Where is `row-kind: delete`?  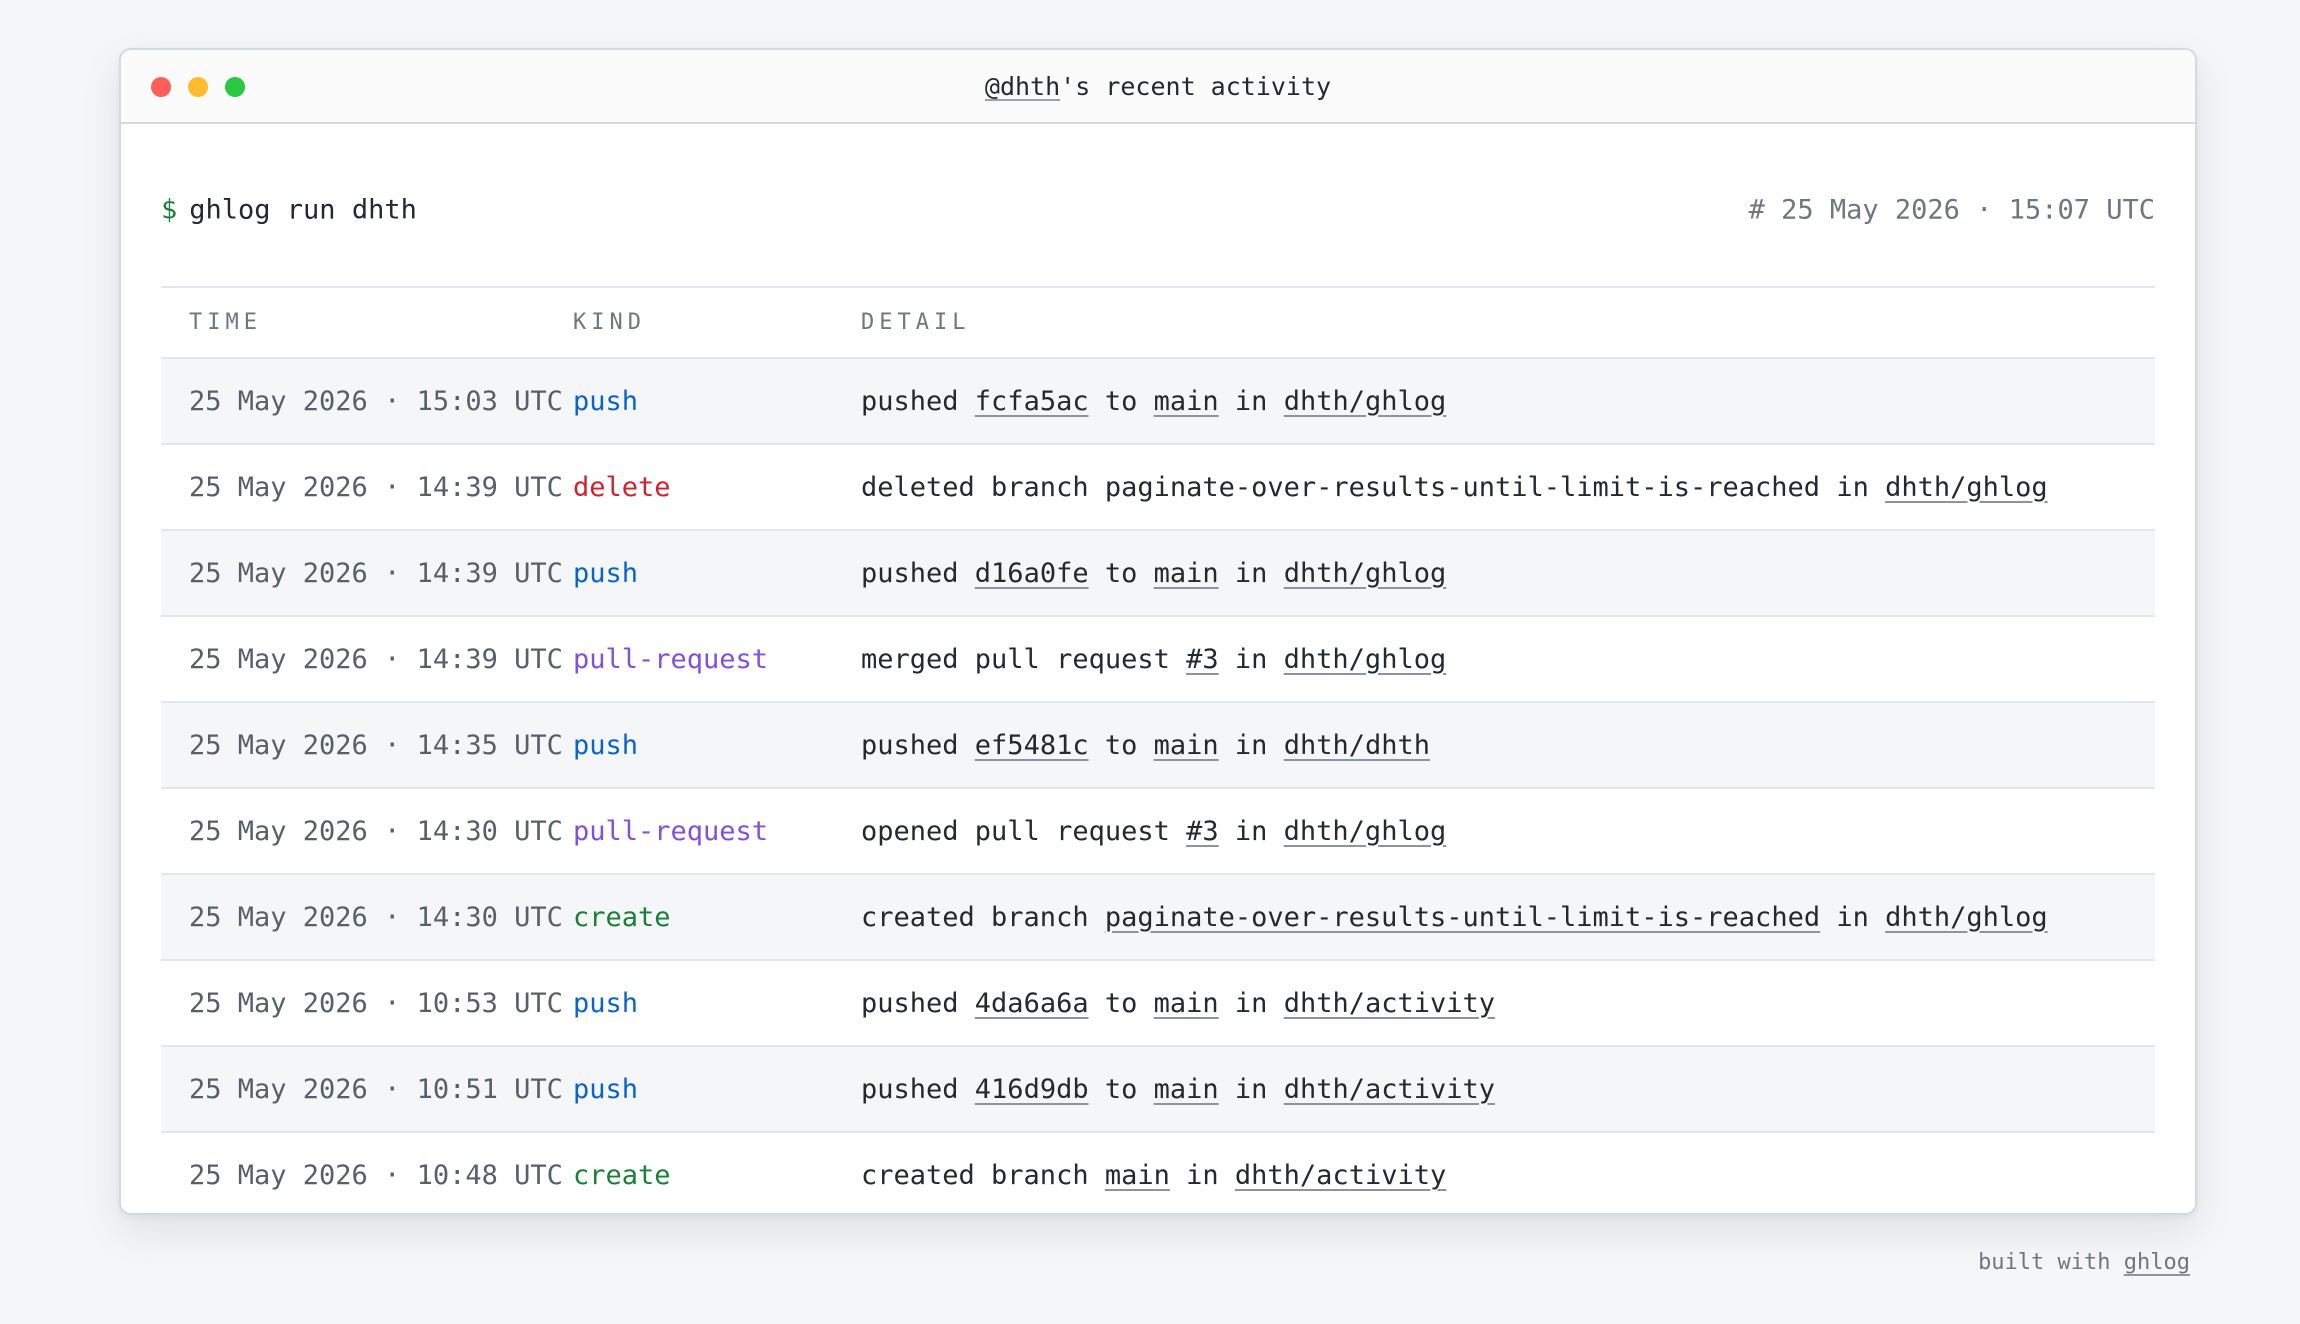 row-kind: delete is located at coordinates (717, 487).